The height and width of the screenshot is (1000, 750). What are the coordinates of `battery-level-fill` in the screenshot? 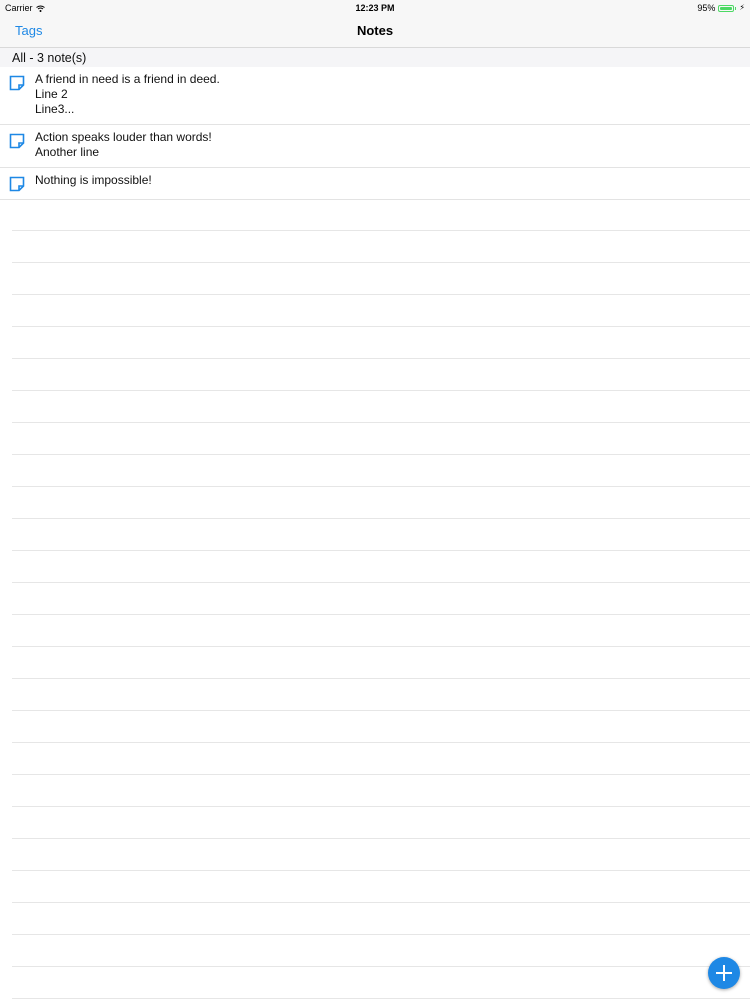 It's located at (726, 8).